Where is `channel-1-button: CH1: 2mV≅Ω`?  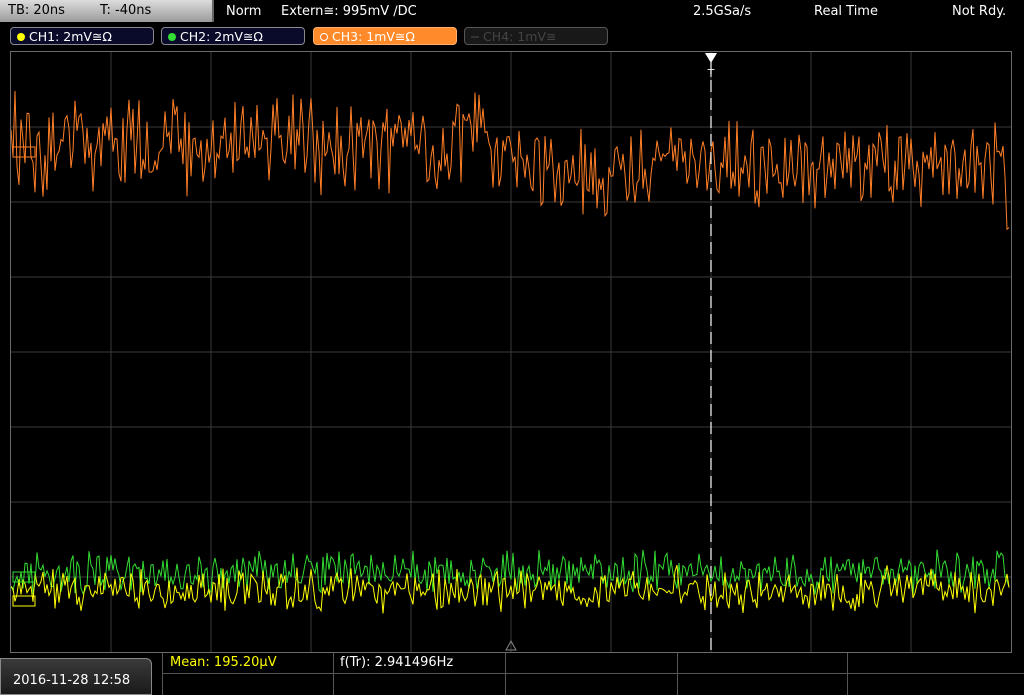 channel-1-button: CH1: 2mV≅Ω is located at coordinates (82, 36).